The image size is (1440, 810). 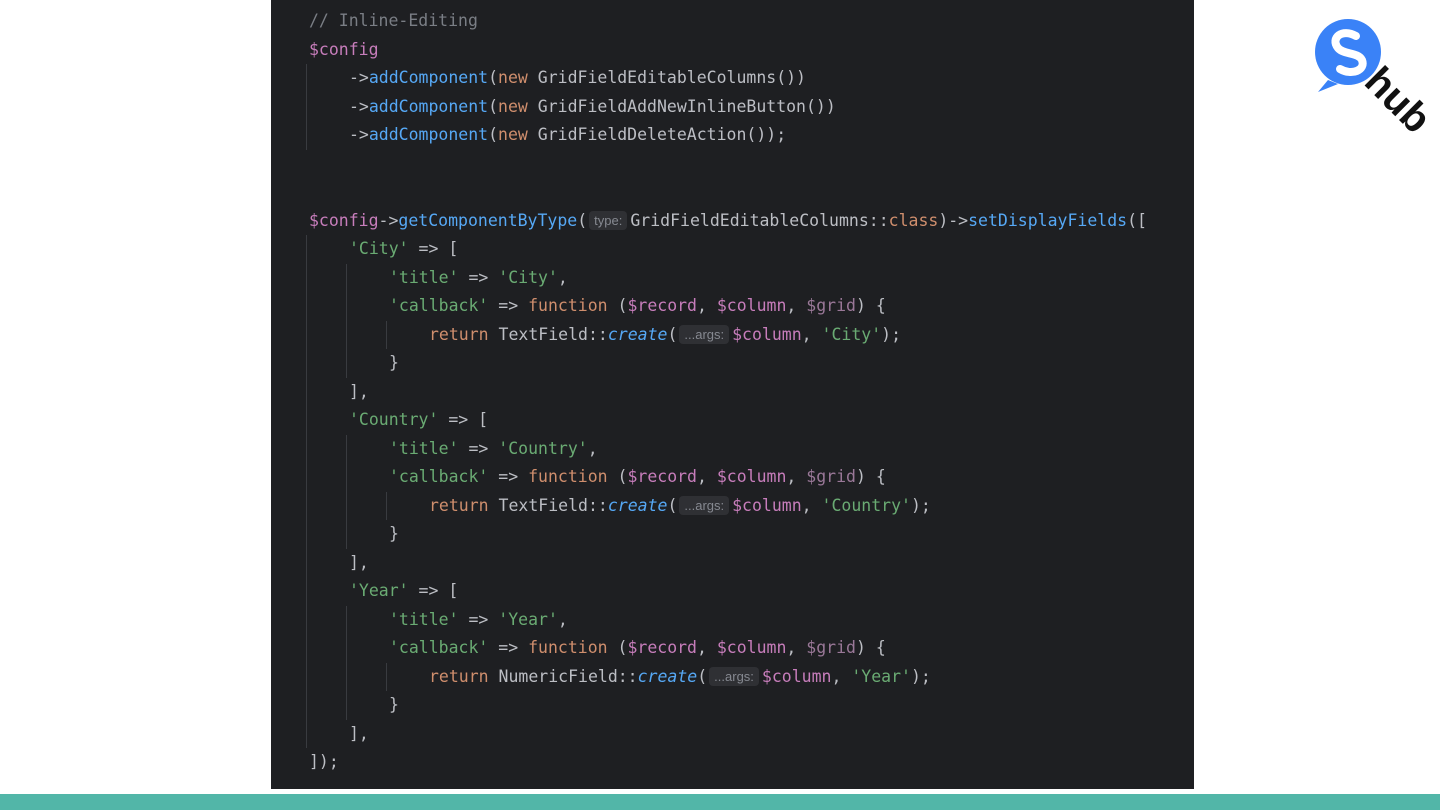 I want to click on code-token: ([, so click(x=1137, y=220).